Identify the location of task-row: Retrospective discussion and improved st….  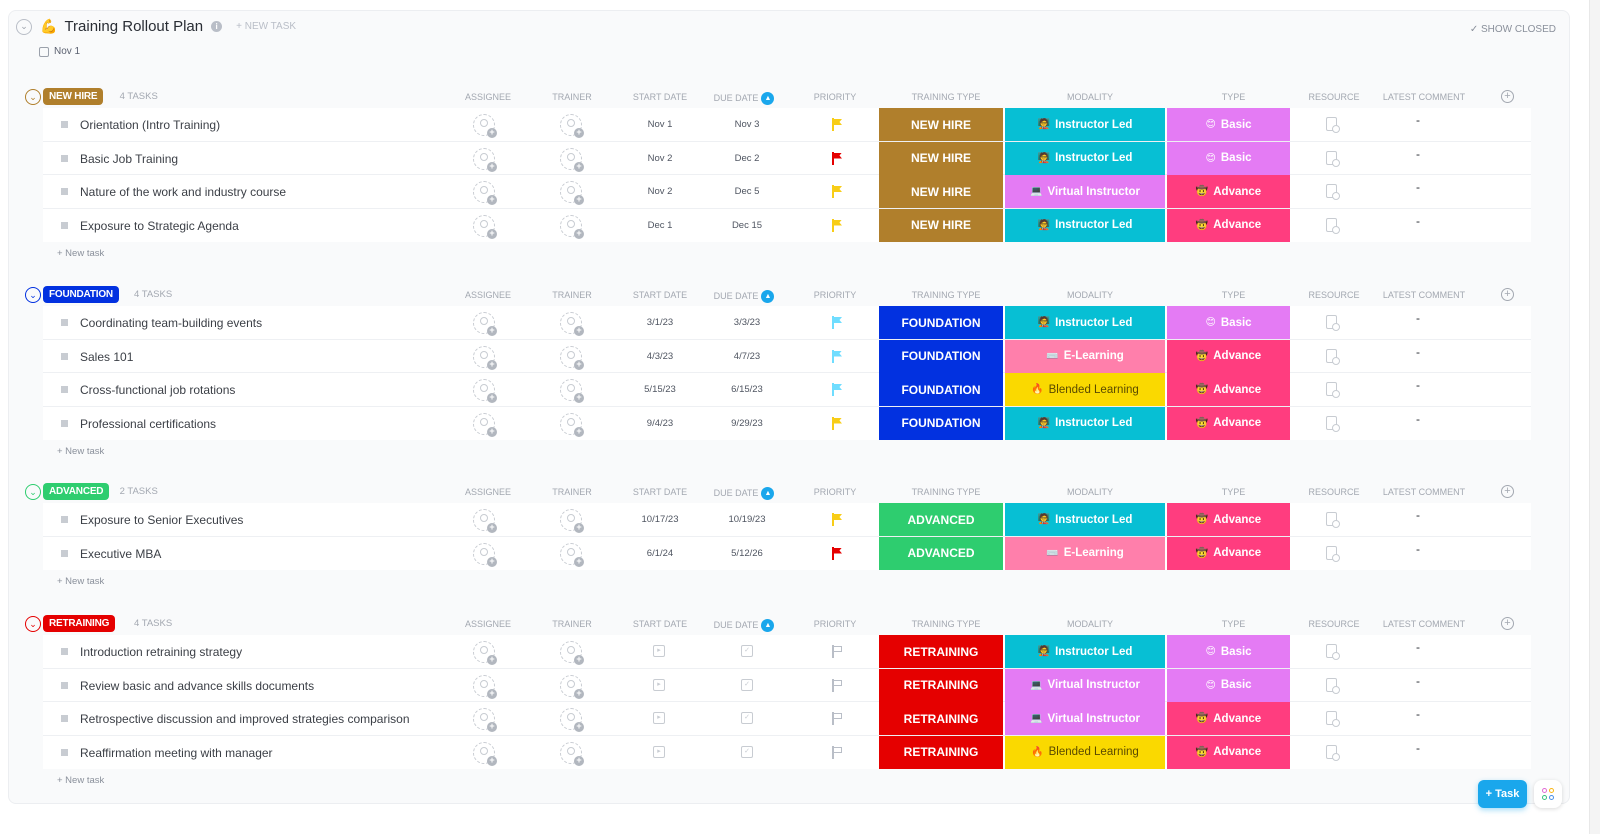
(787, 719).